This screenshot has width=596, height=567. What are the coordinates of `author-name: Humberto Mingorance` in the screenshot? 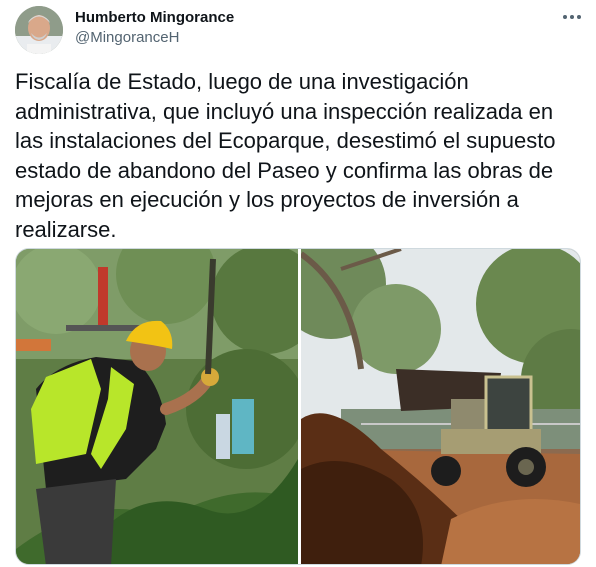 It's located at (154, 17).